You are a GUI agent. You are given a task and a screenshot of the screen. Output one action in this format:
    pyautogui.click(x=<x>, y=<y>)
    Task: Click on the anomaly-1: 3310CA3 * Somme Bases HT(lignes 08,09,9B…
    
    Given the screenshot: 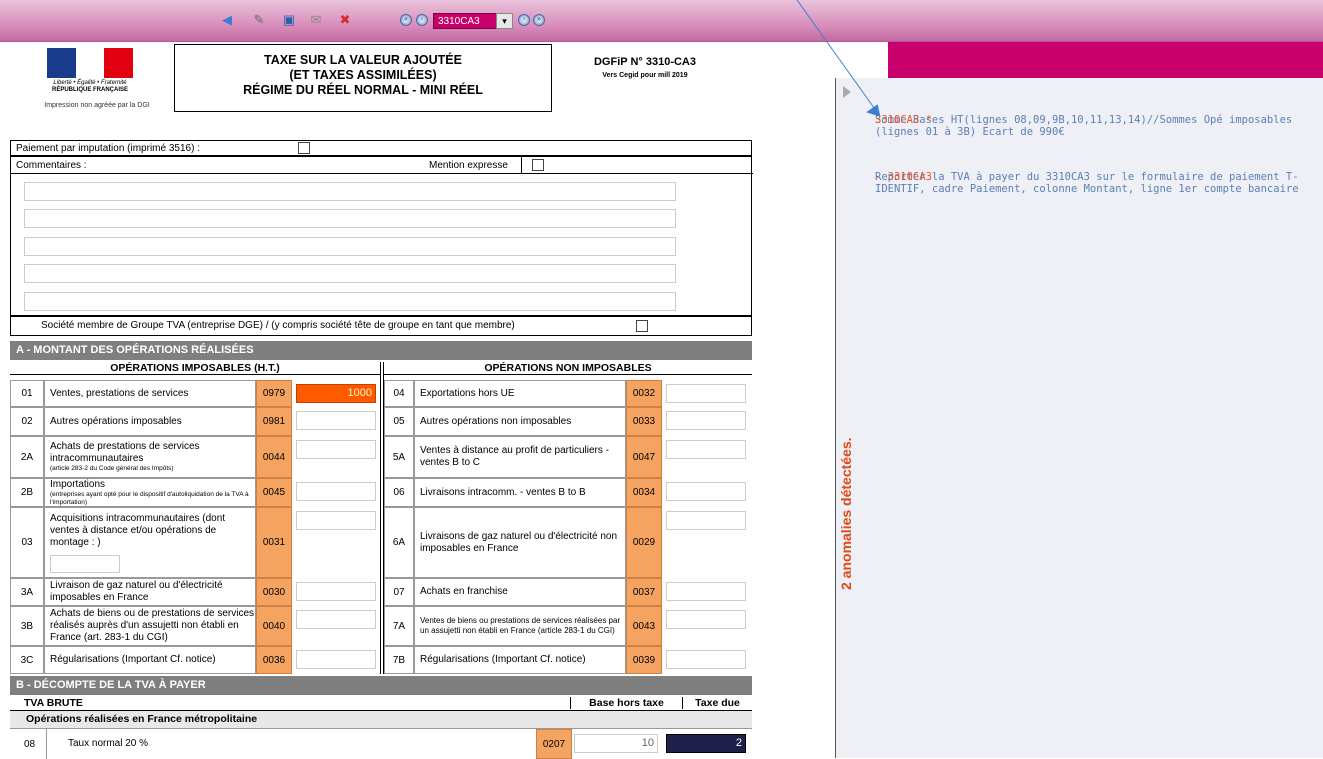 What is the action you would take?
    pyautogui.click(x=1097, y=126)
    